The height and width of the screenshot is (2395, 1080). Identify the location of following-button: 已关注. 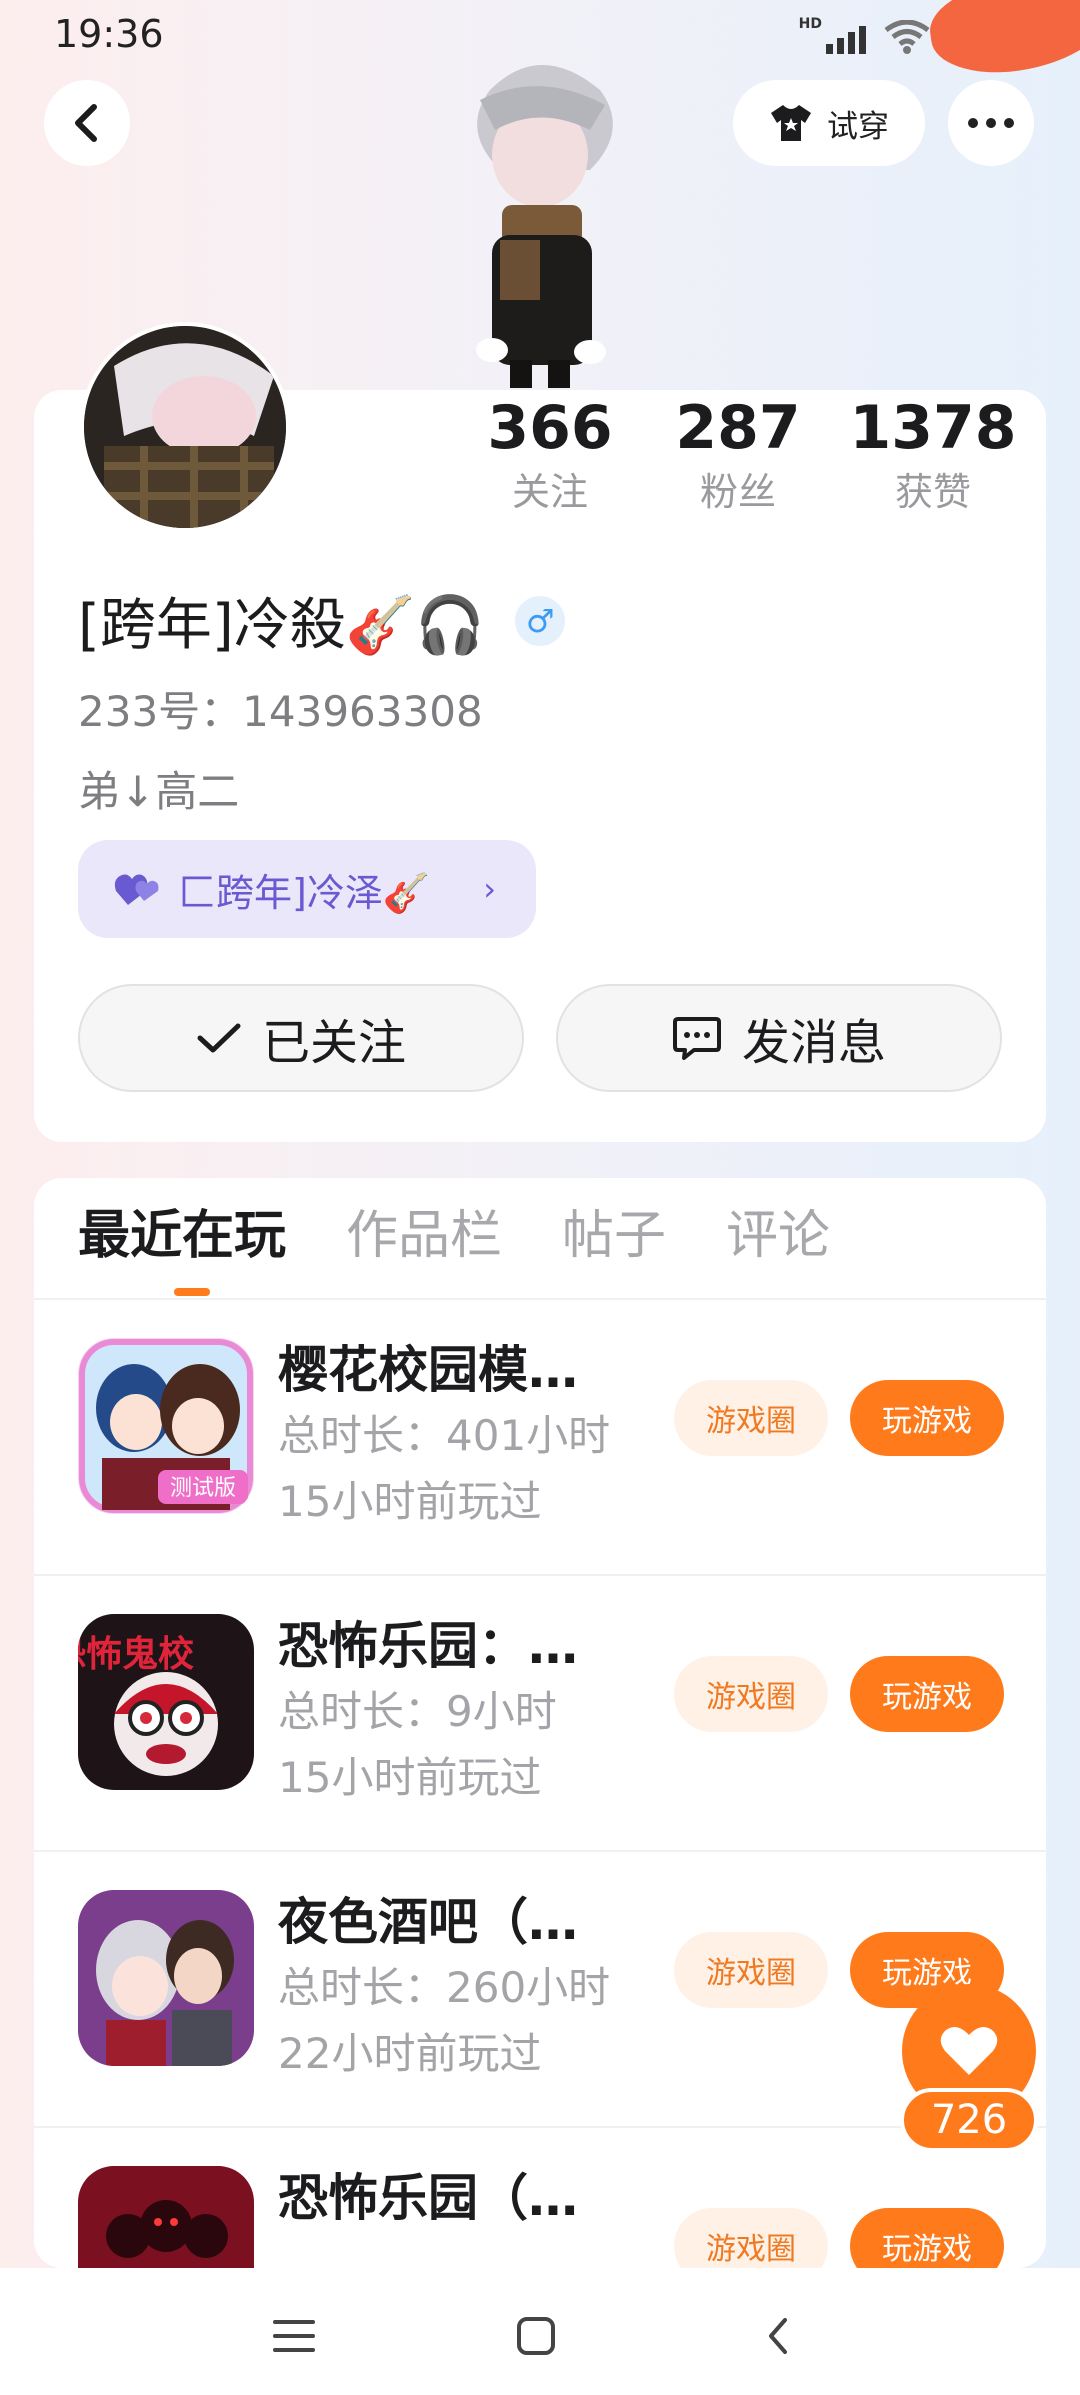
(301, 1038).